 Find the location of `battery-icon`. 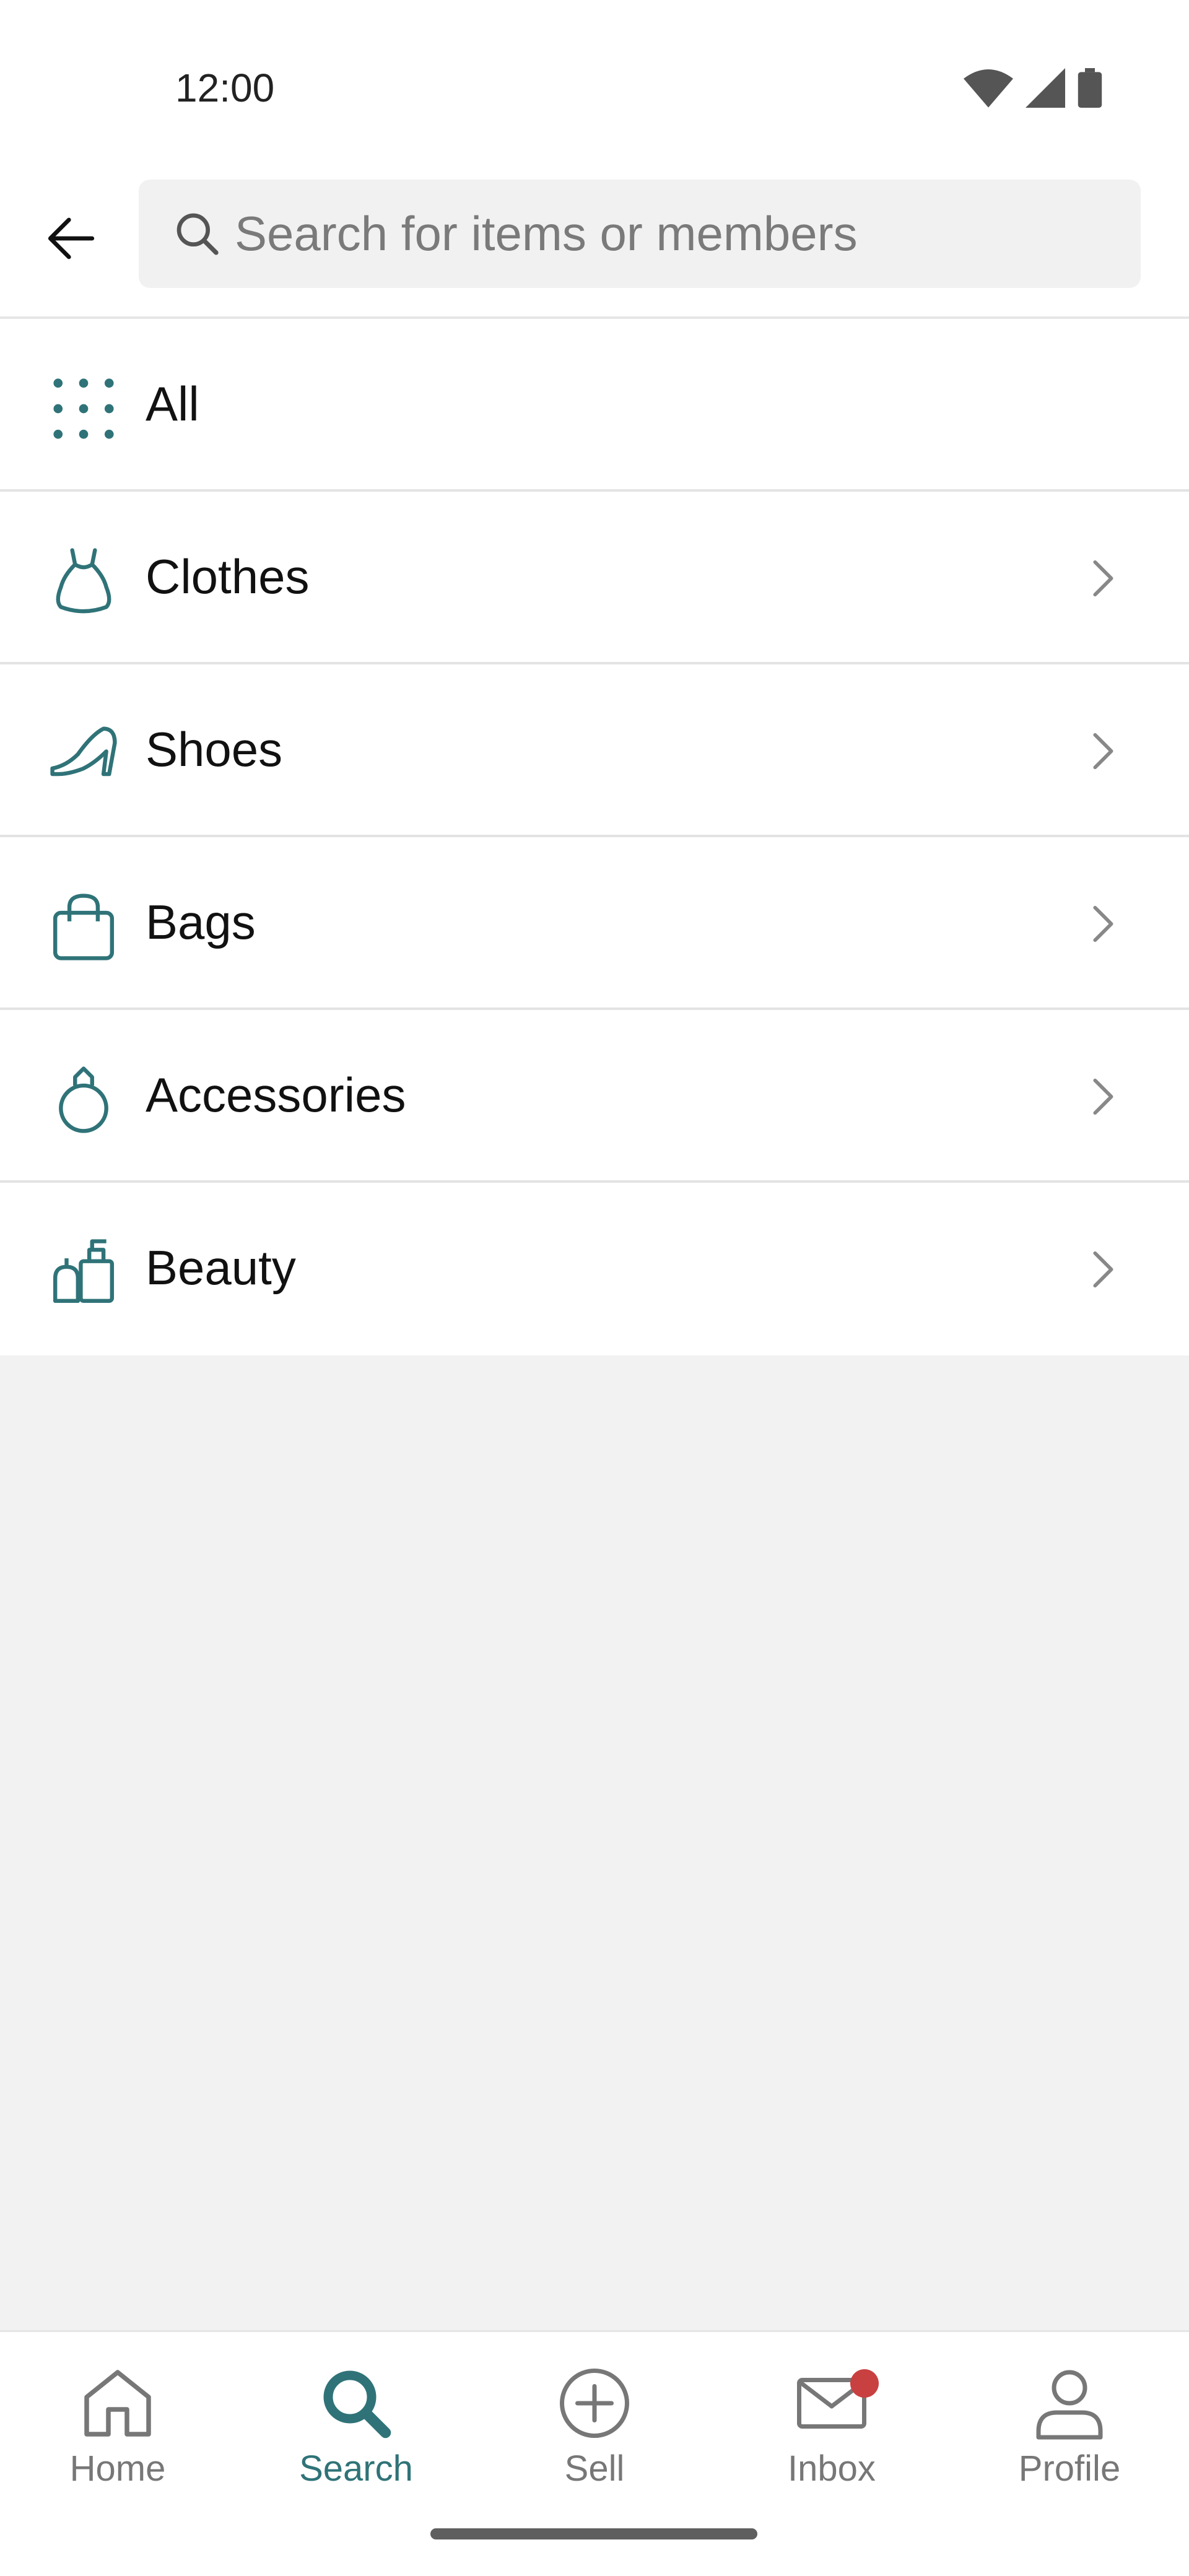

battery-icon is located at coordinates (1090, 88).